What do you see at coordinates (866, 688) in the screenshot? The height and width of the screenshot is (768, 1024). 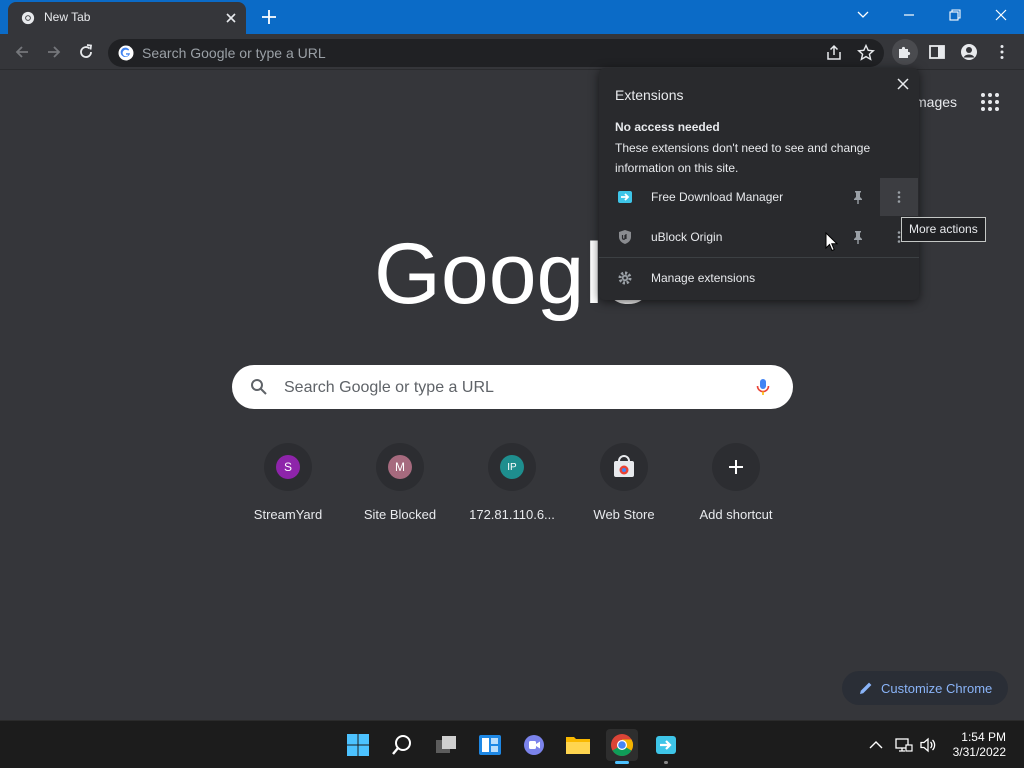 I see `pencil-icon` at bounding box center [866, 688].